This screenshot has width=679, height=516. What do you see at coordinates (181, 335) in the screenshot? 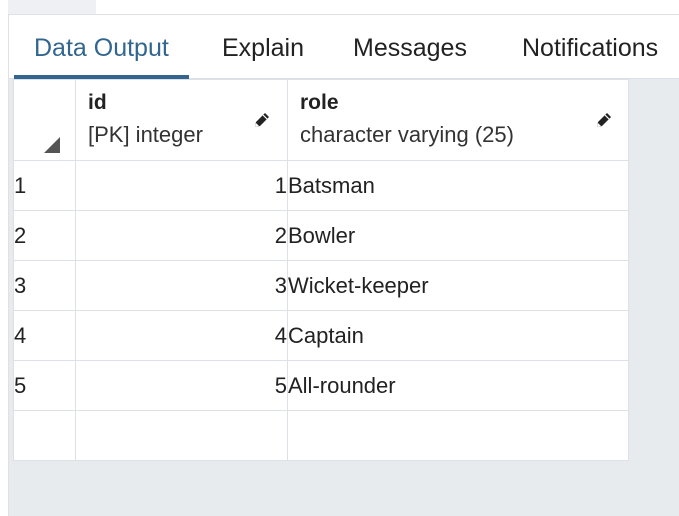
I see `cell-id: 4` at bounding box center [181, 335].